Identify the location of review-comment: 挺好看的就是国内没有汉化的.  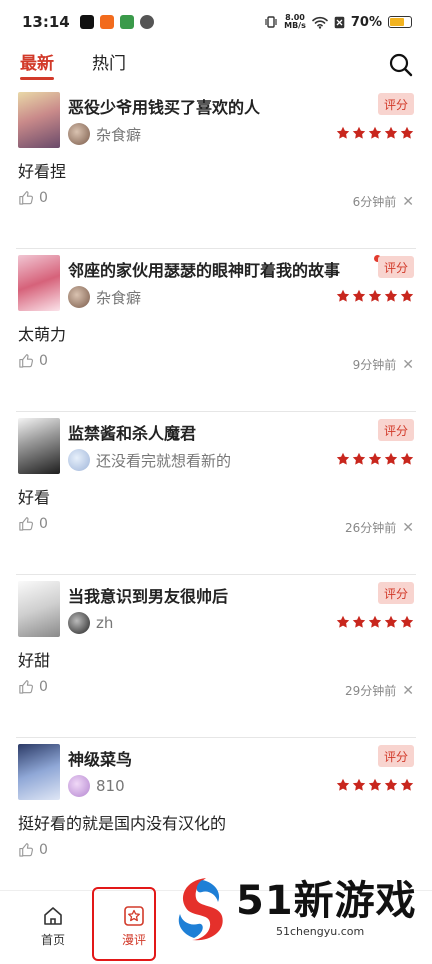
(122, 823).